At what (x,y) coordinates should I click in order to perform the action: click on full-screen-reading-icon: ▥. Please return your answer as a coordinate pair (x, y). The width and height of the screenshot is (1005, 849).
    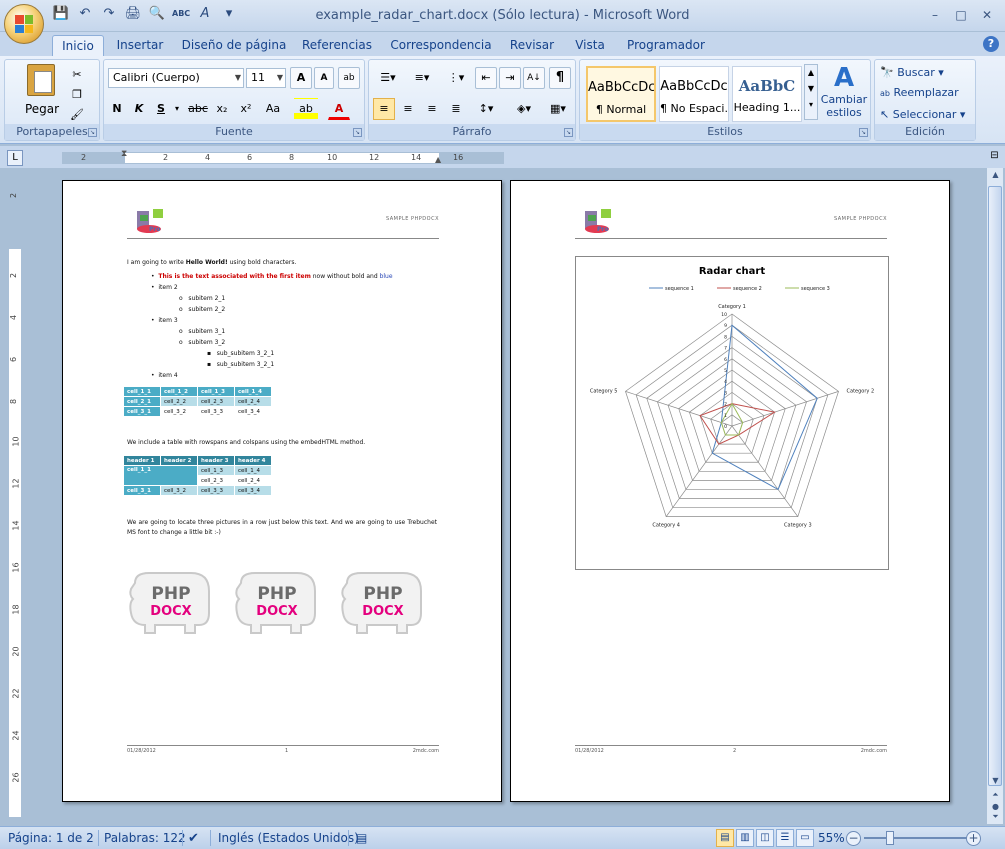
    Looking at the image, I should click on (745, 838).